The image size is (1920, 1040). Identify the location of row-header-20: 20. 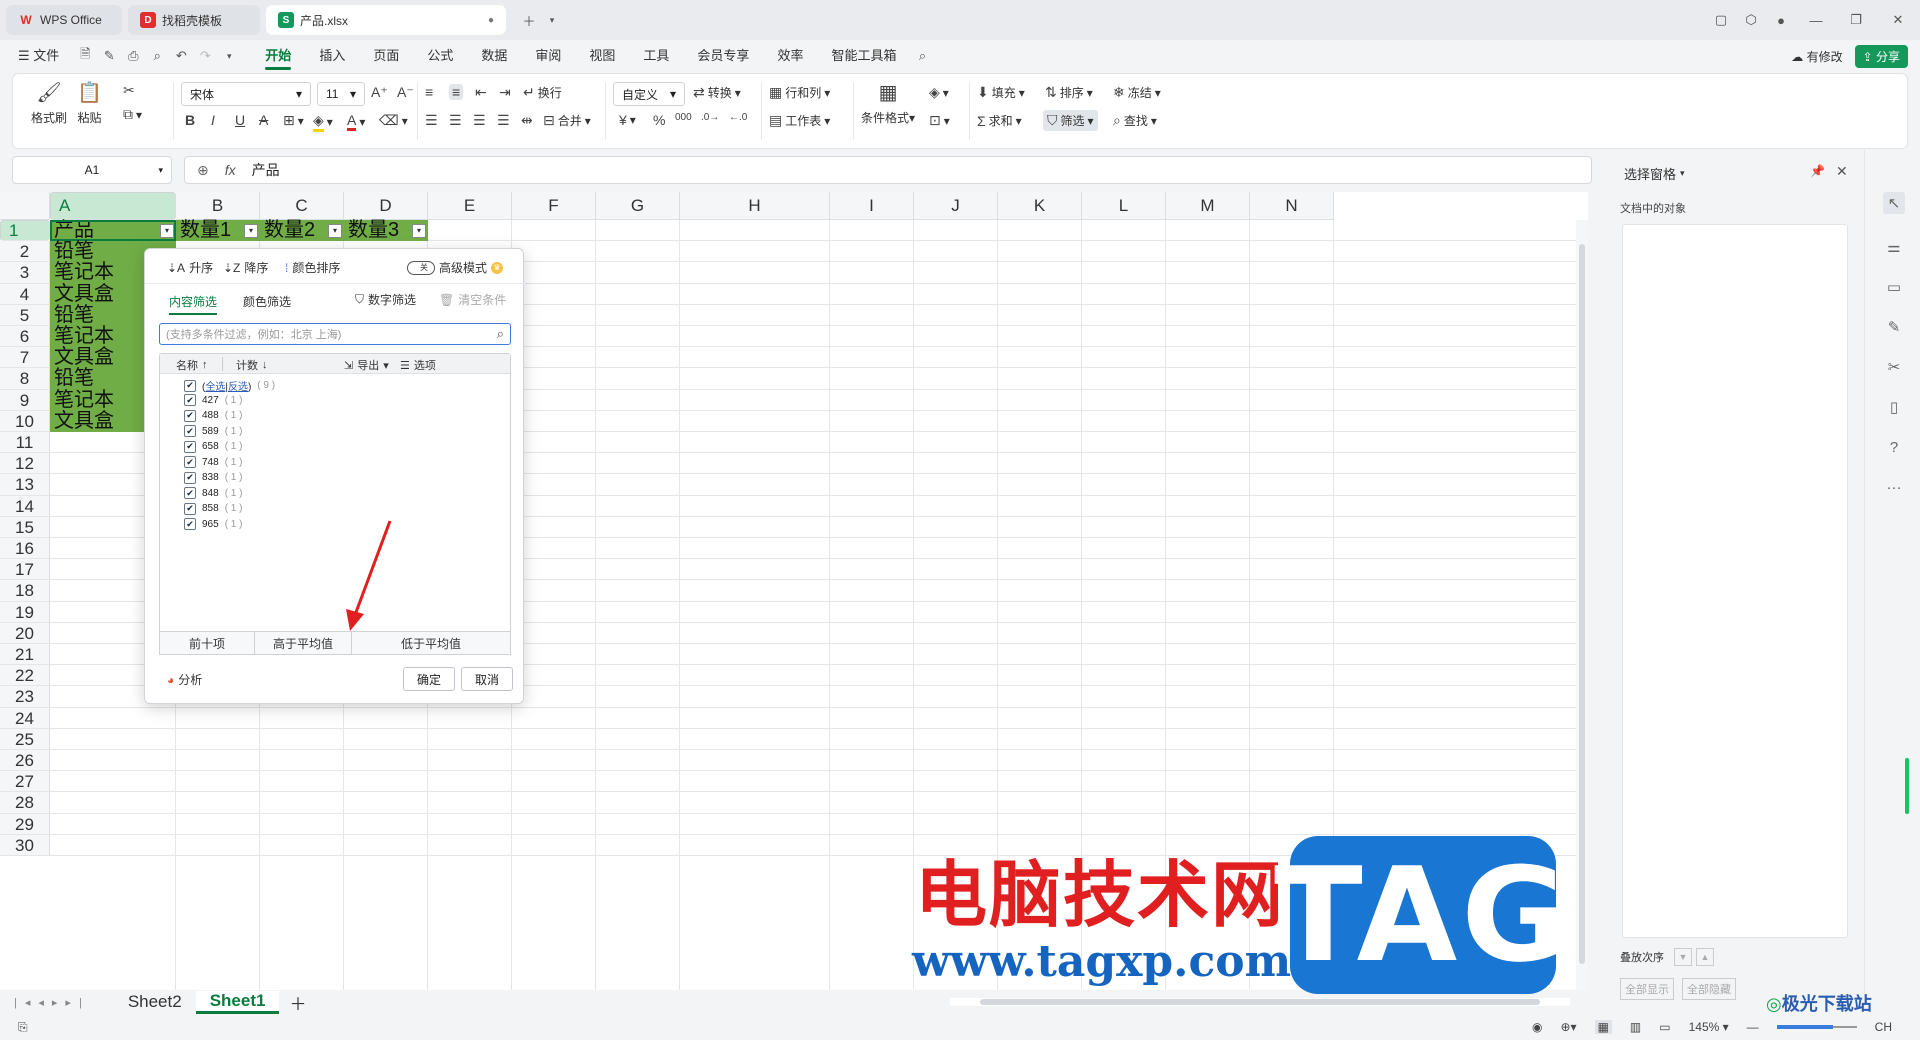
(25, 633).